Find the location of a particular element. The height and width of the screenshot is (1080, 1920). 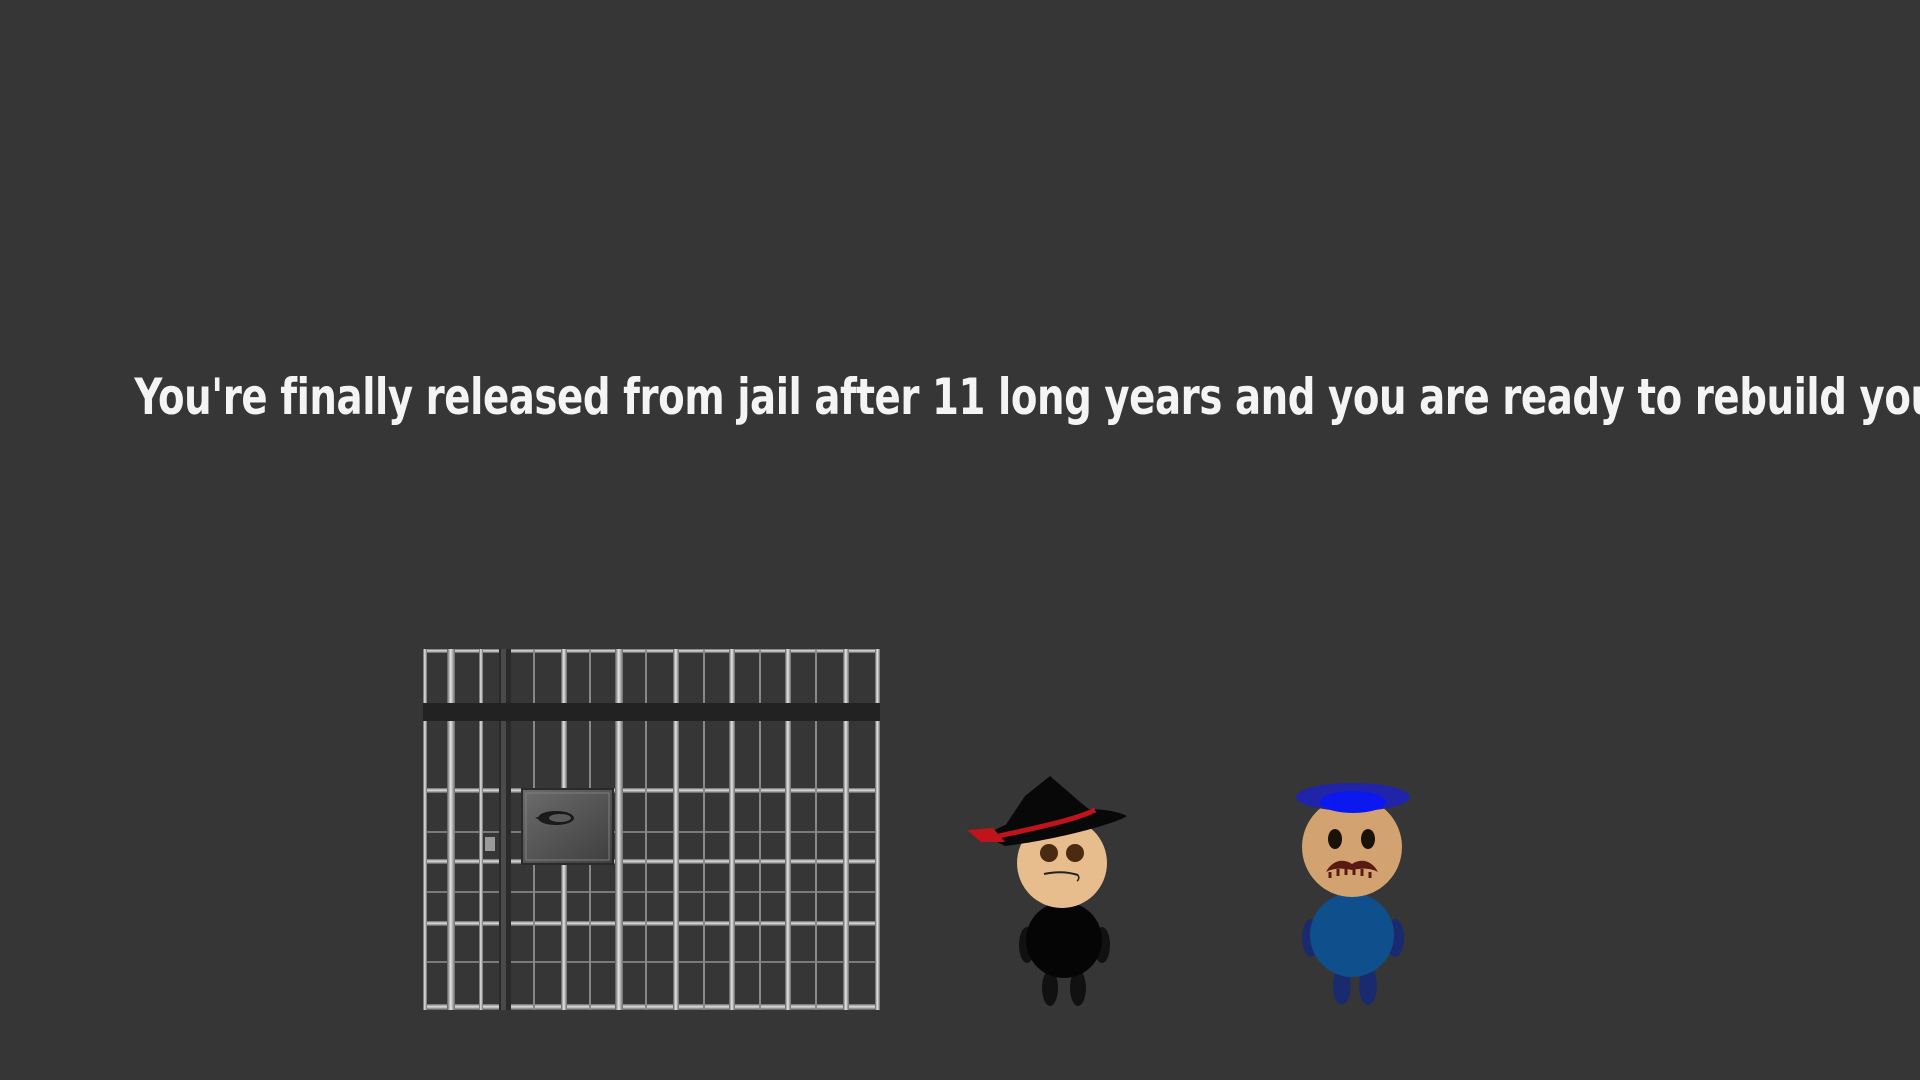

lock-icon is located at coordinates (567, 826).